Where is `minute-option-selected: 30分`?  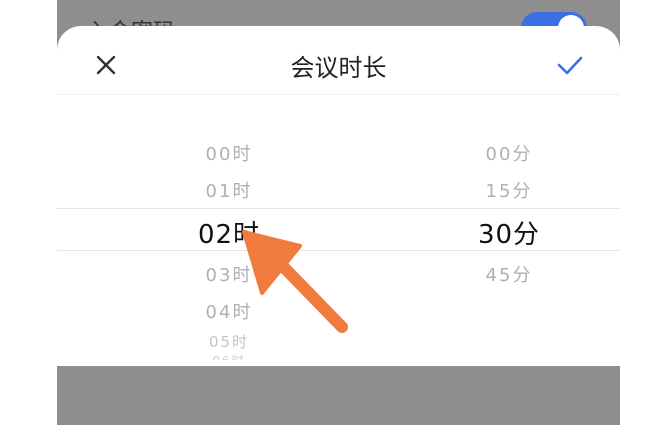 minute-option-selected: 30分 is located at coordinates (509, 232).